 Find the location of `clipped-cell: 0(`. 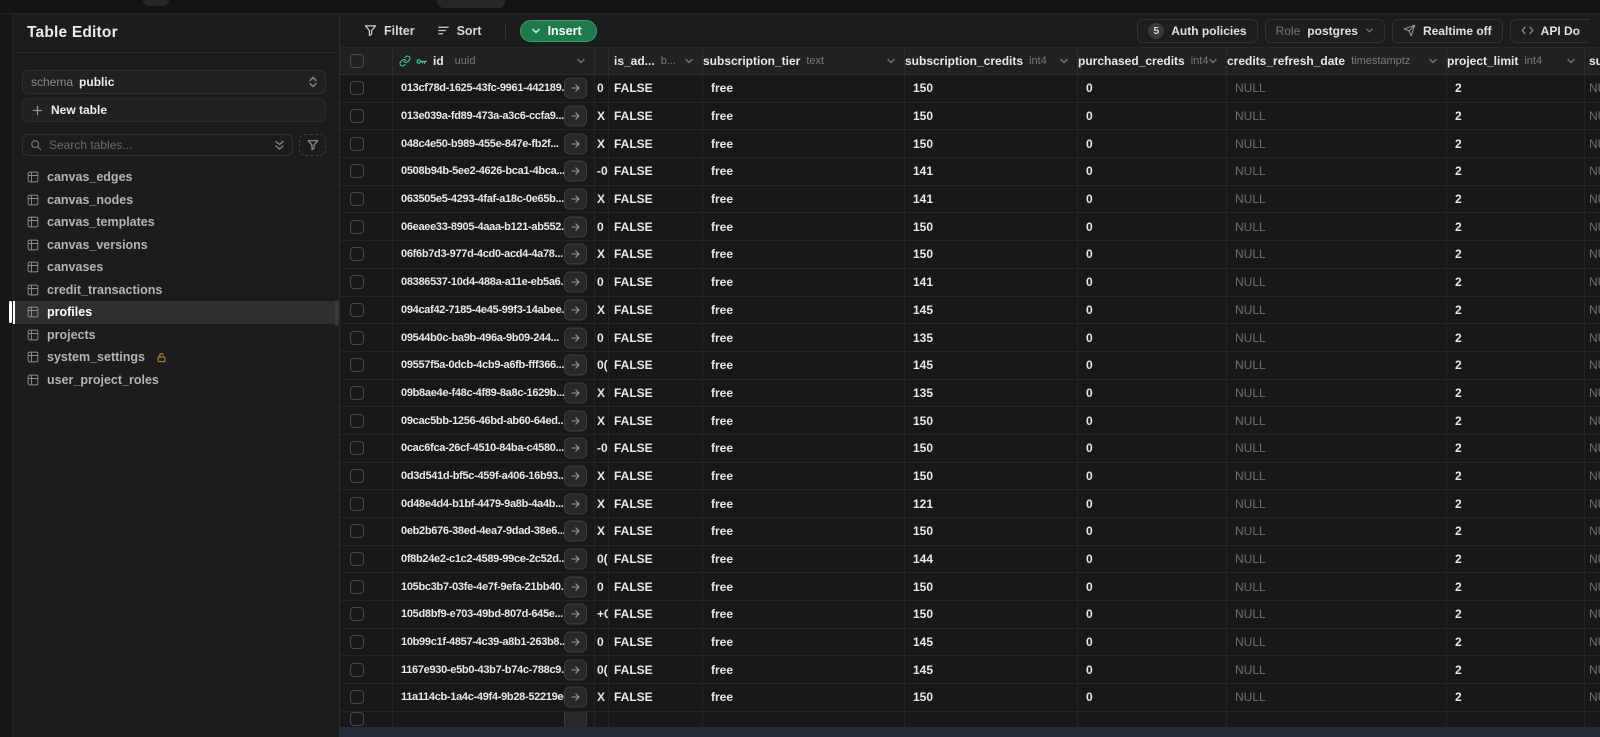

clipped-cell: 0( is located at coordinates (602, 559).